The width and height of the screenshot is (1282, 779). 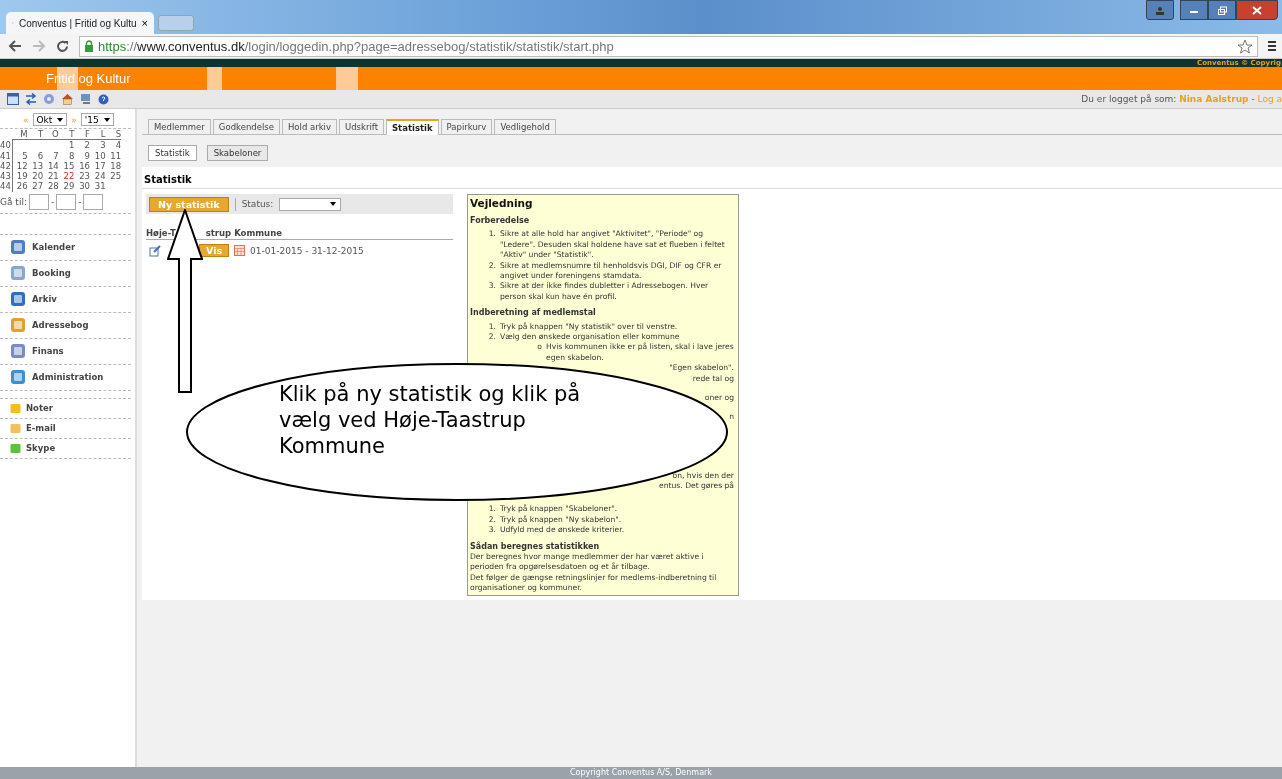 I want to click on calendar-day: 1, so click(x=66, y=145).